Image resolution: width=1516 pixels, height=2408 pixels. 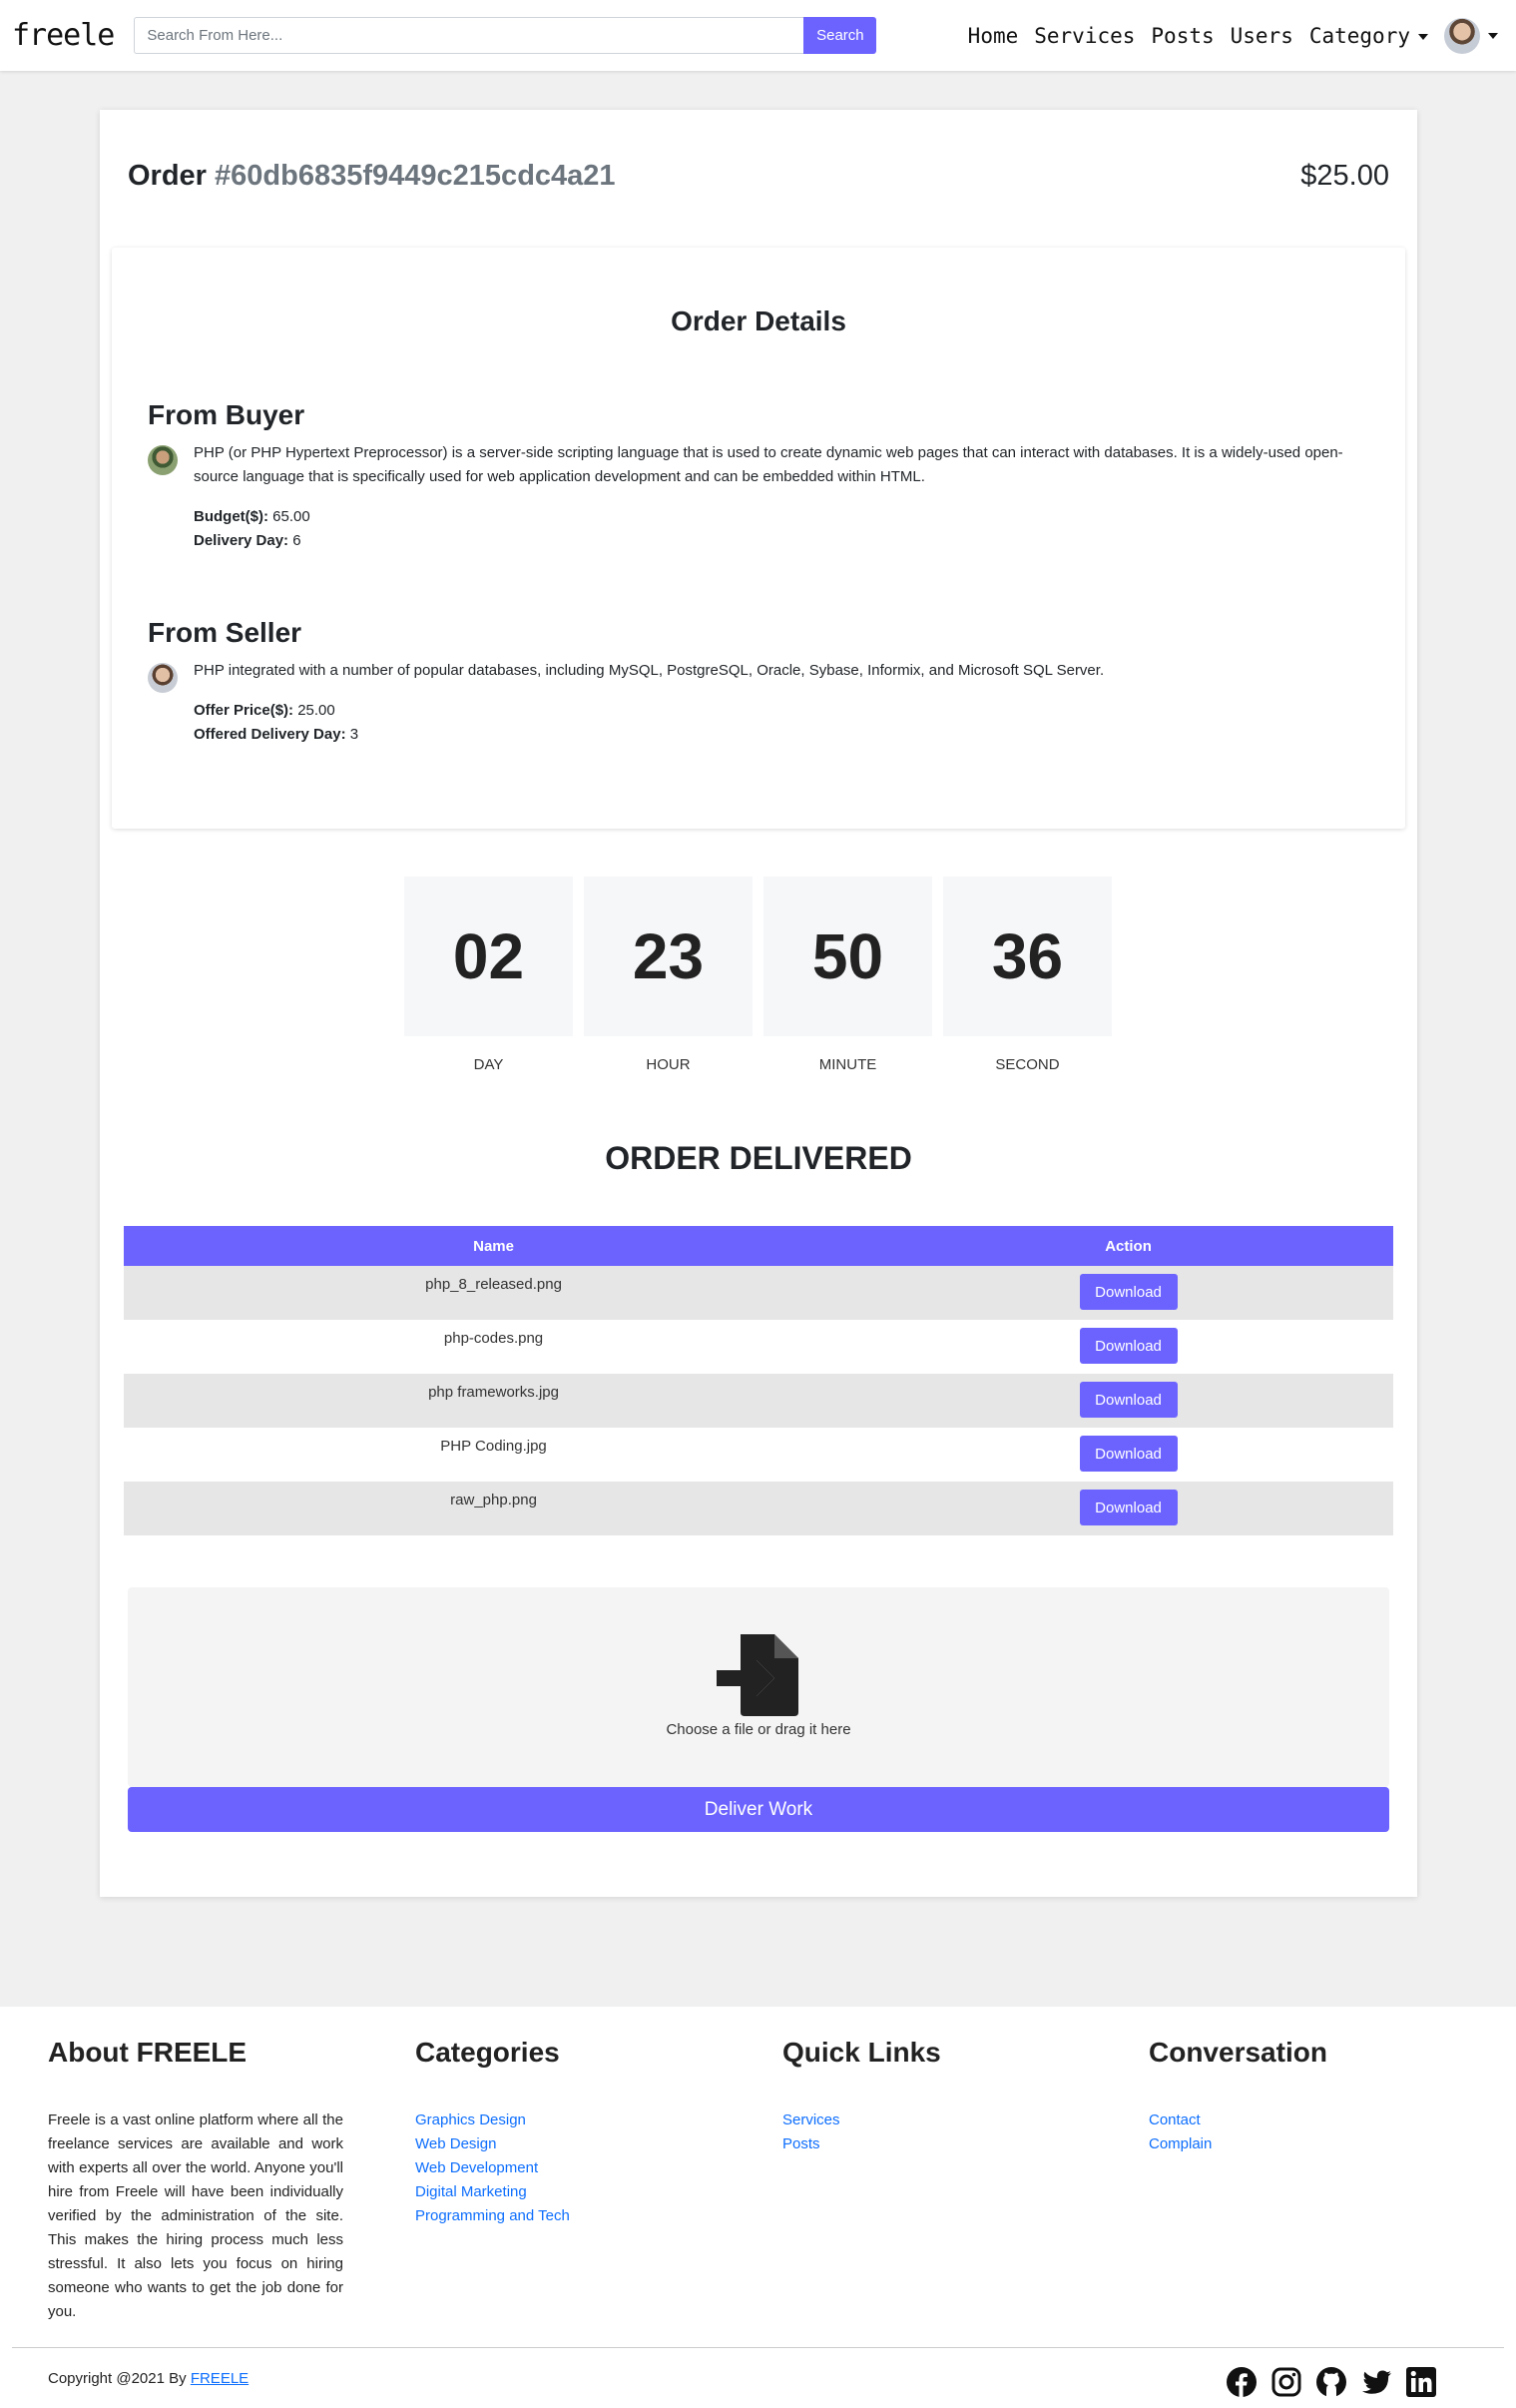 I want to click on nav-services: Services, so click(x=1084, y=36).